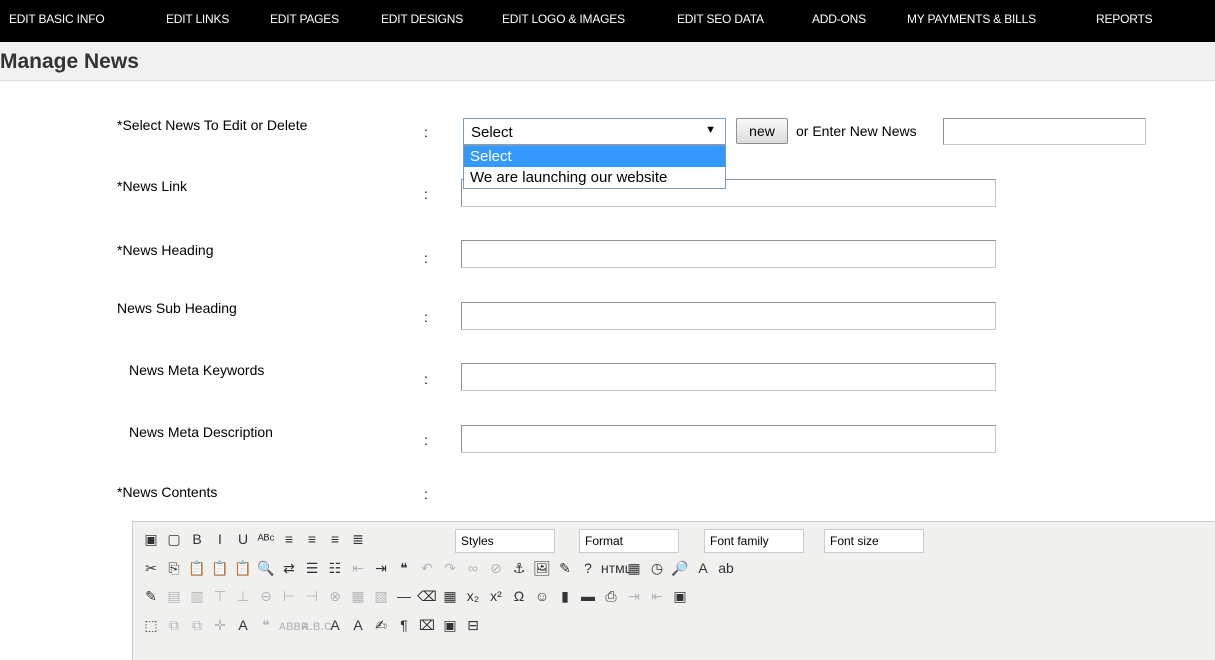 Image resolution: width=1215 pixels, height=660 pixels. I want to click on help-icon: ?, so click(588, 568).